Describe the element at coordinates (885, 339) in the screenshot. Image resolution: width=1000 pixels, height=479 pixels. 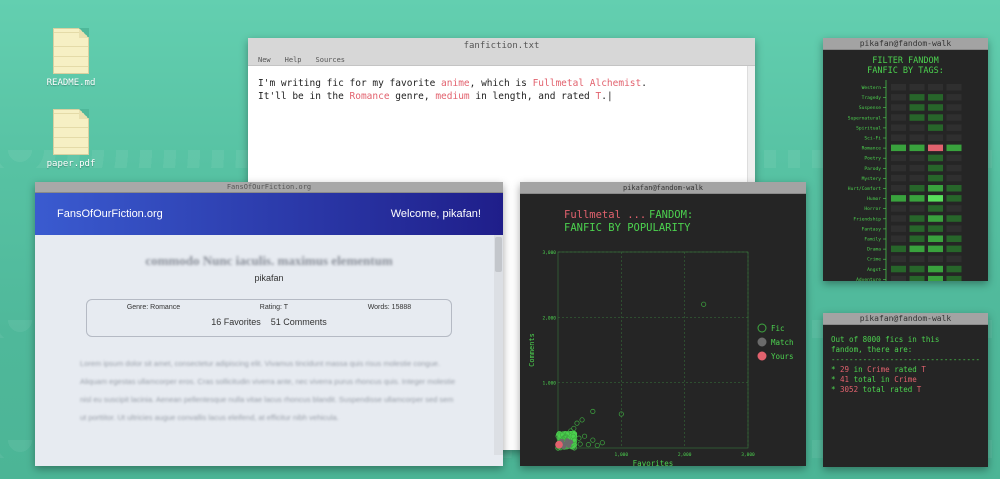
I see `stats-line-1: Out of 8000 fics in this` at that location.